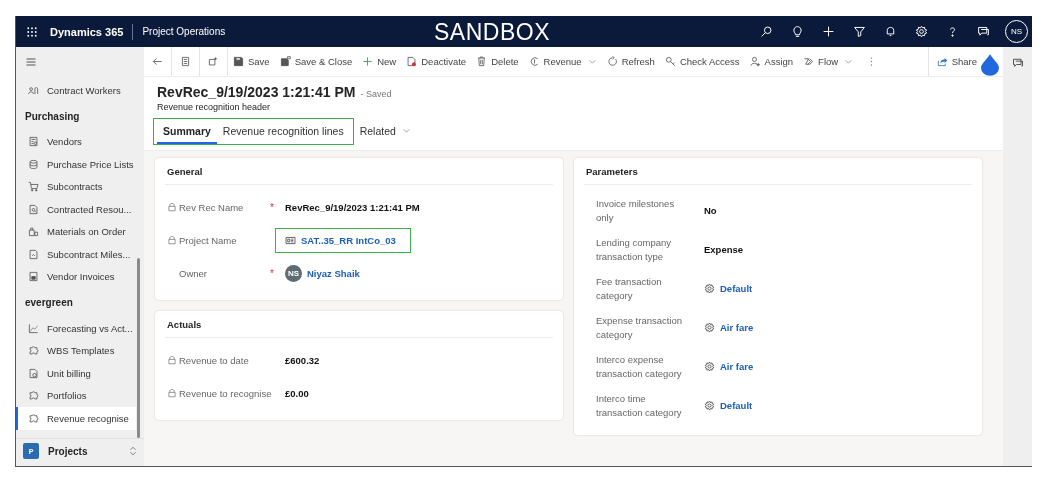 The width and height of the screenshot is (1049, 482). I want to click on command-button: Refresh, so click(630, 61).